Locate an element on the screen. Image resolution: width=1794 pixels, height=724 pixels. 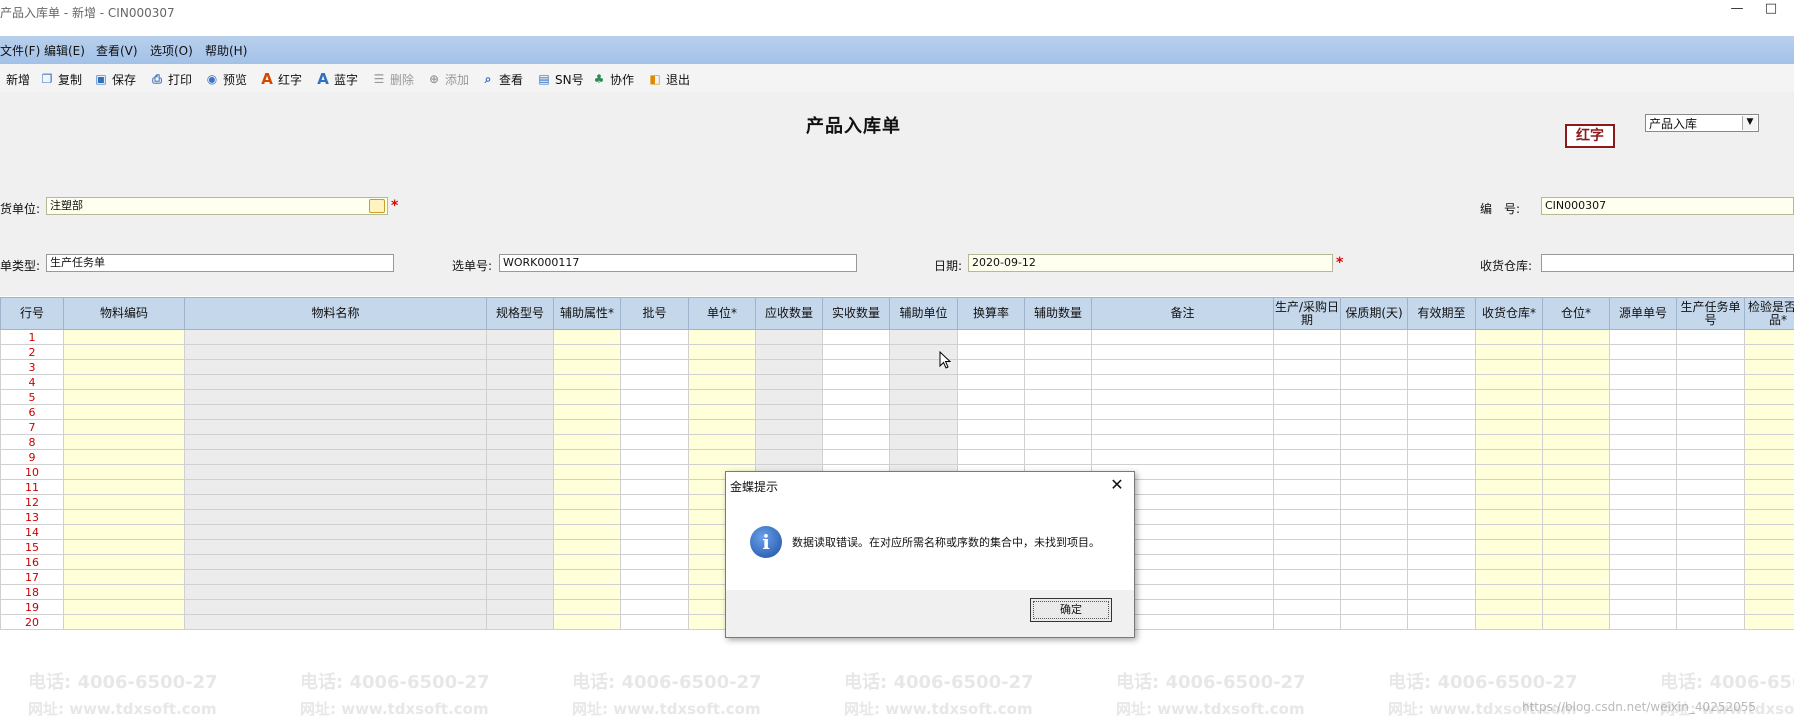
column-header: 生产/采购日期 is located at coordinates (1307, 313).